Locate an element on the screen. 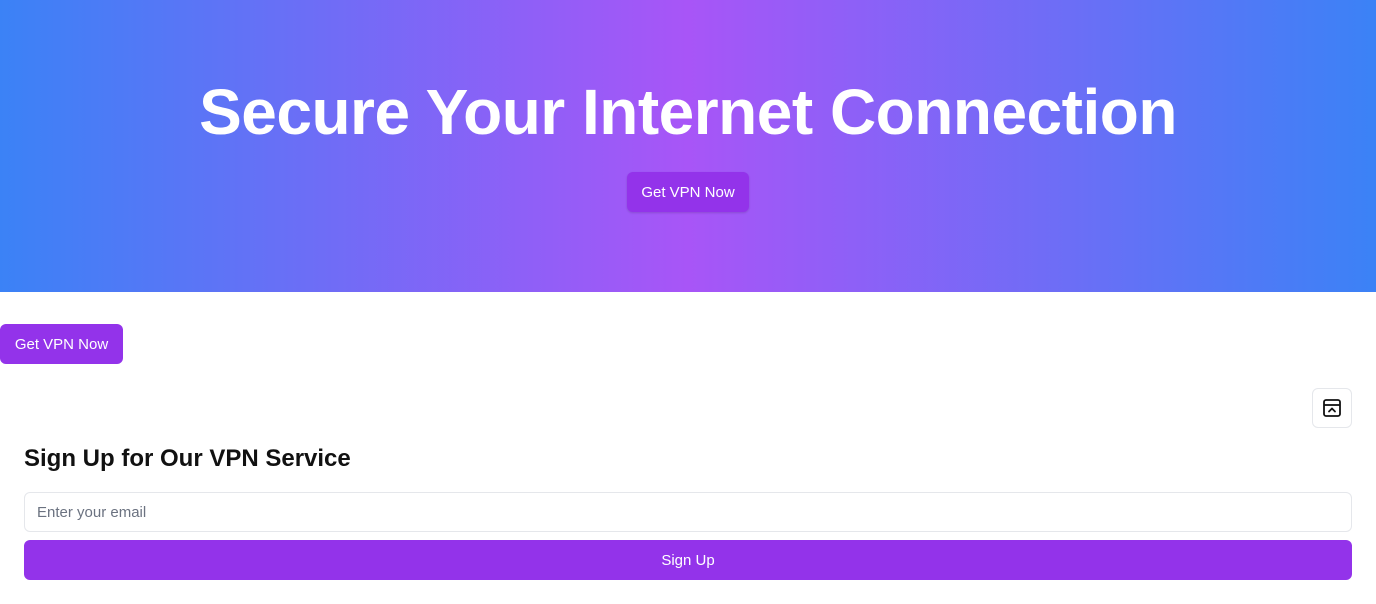 The height and width of the screenshot is (604, 1376). get-vpn-button: Get VPN Now is located at coordinates (61, 344).